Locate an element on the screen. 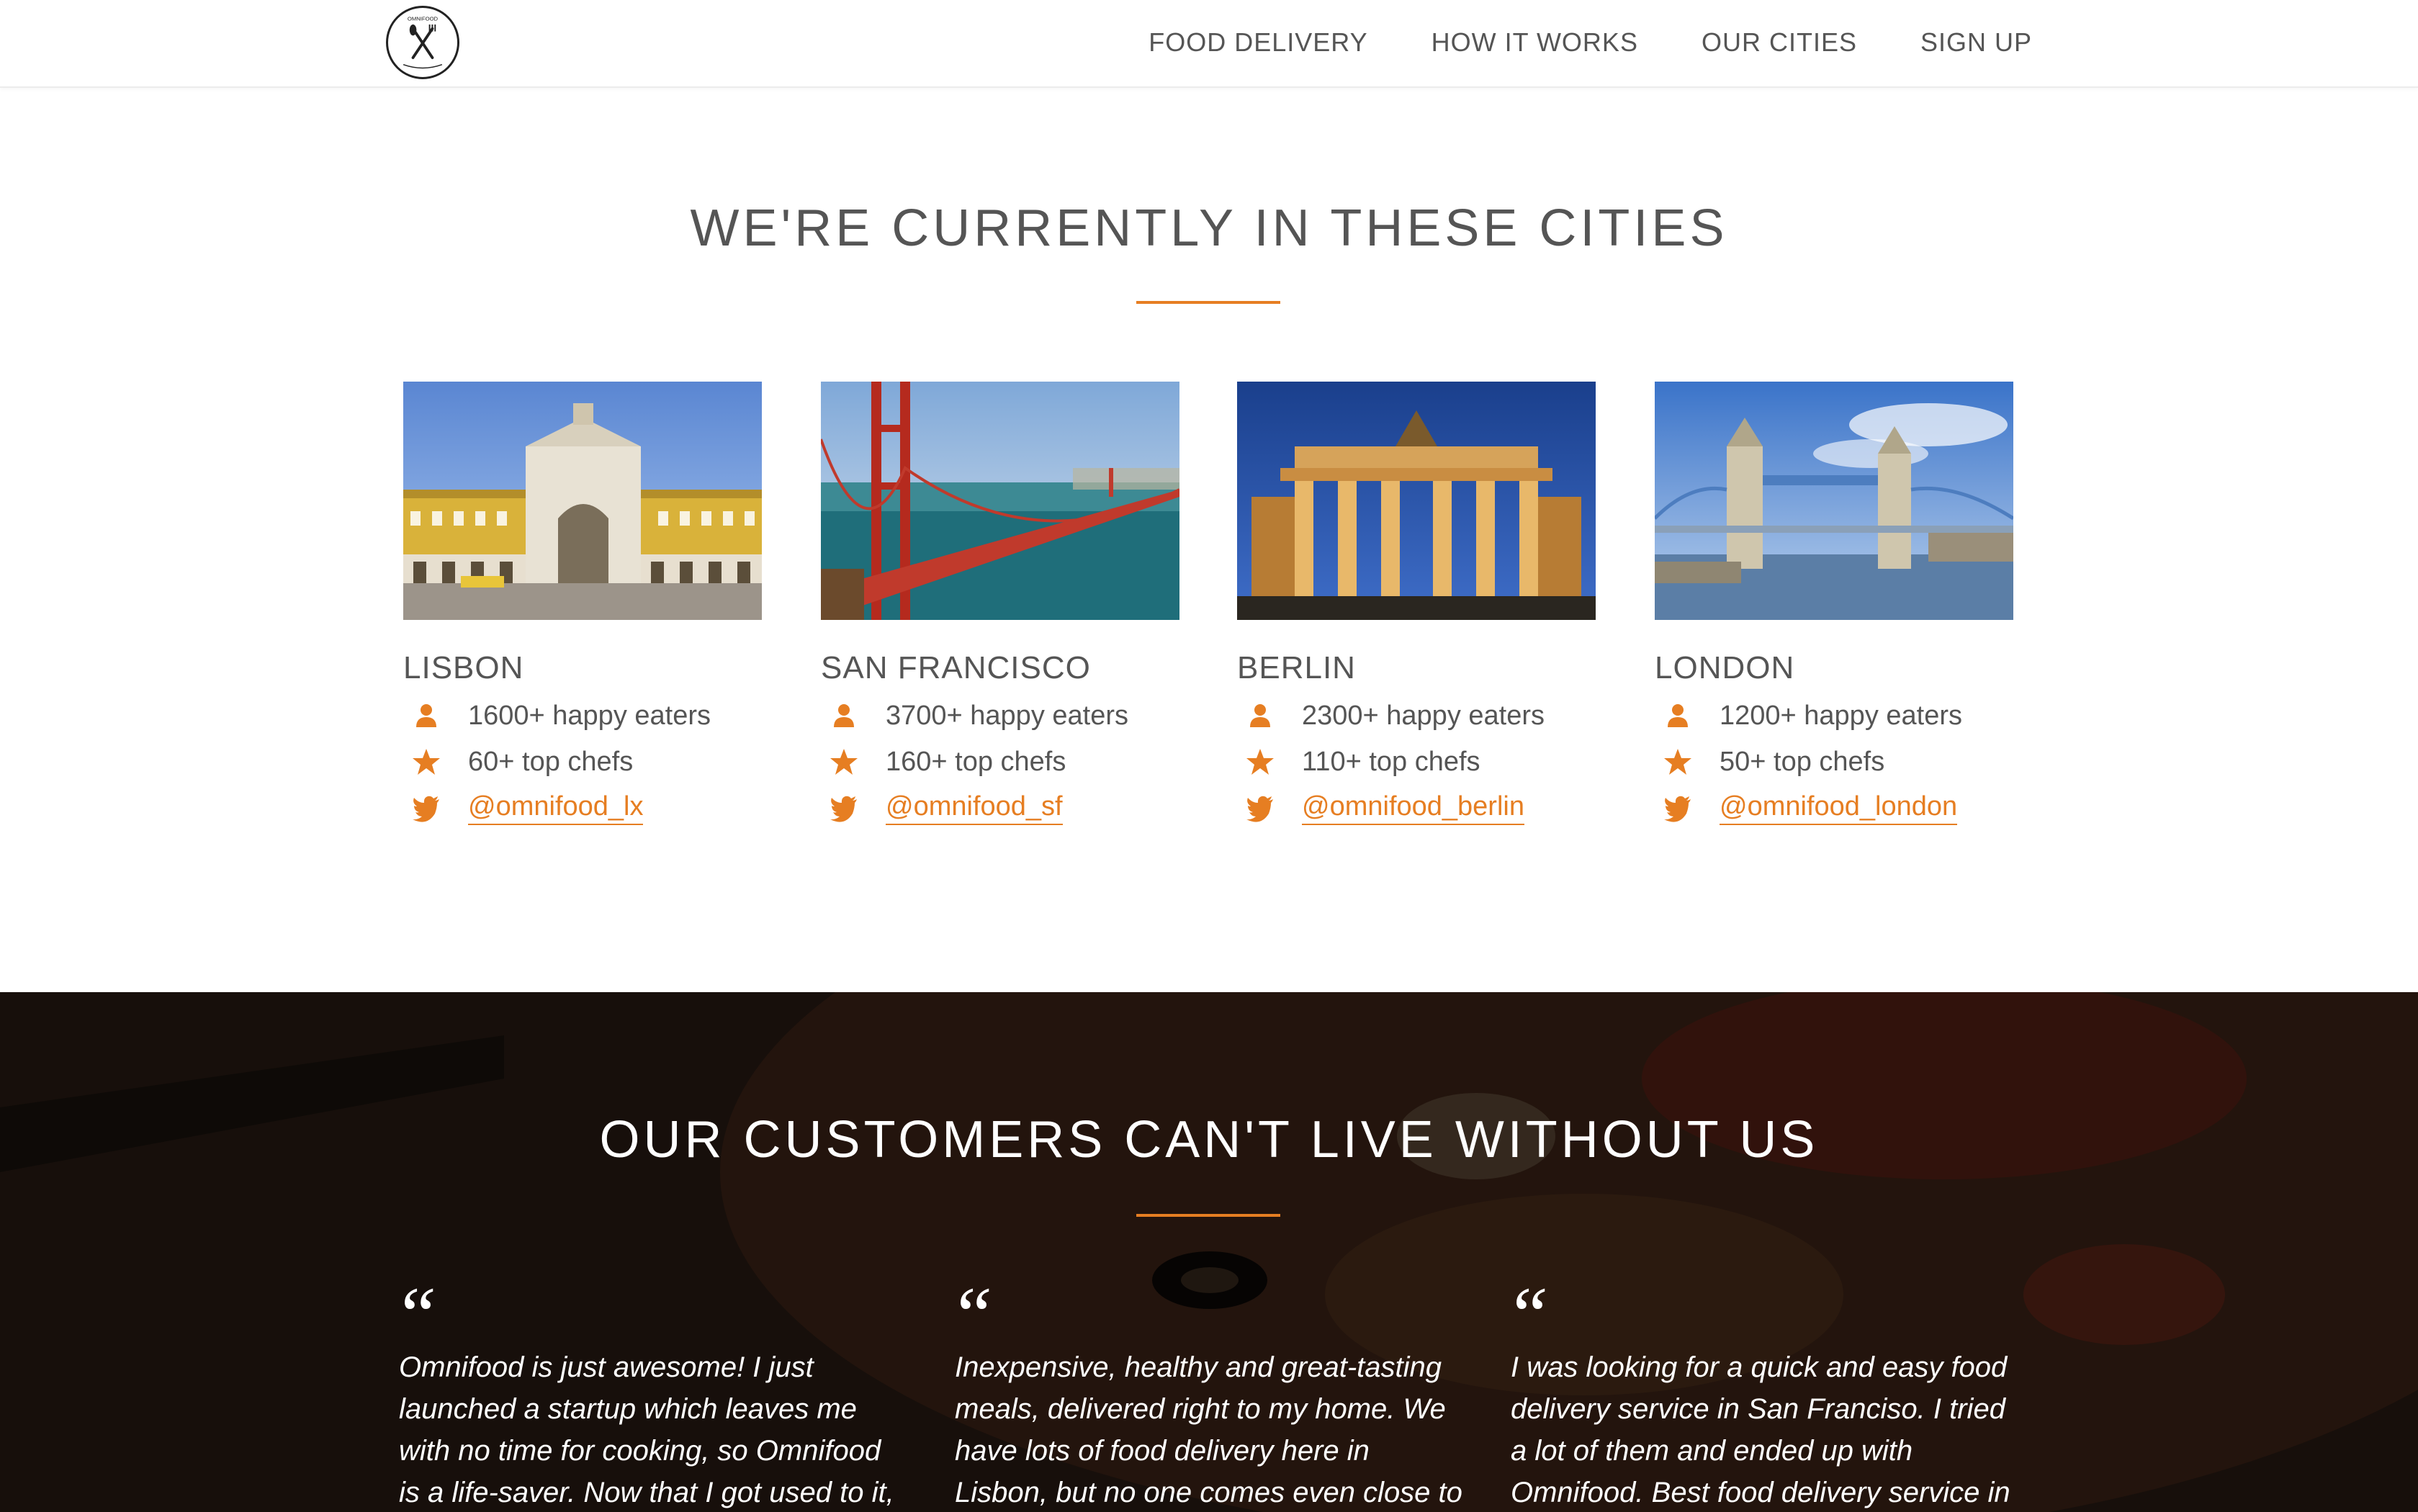 This screenshot has width=2418, height=1512. happy-eaters-count: 1200+ happy eaters is located at coordinates (1841, 715).